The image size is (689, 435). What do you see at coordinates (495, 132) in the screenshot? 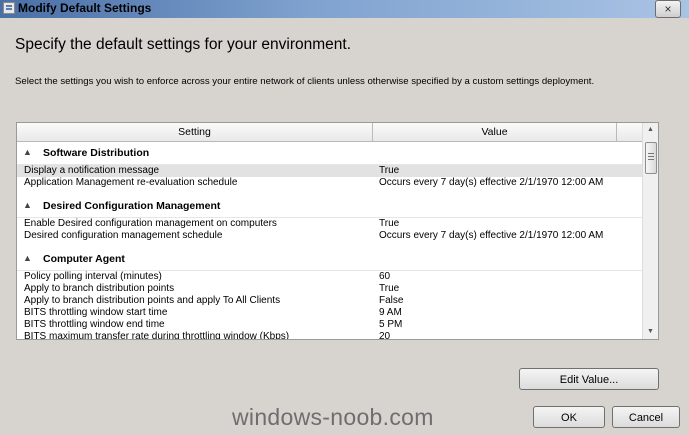
I see `column-header-value: Value` at bounding box center [495, 132].